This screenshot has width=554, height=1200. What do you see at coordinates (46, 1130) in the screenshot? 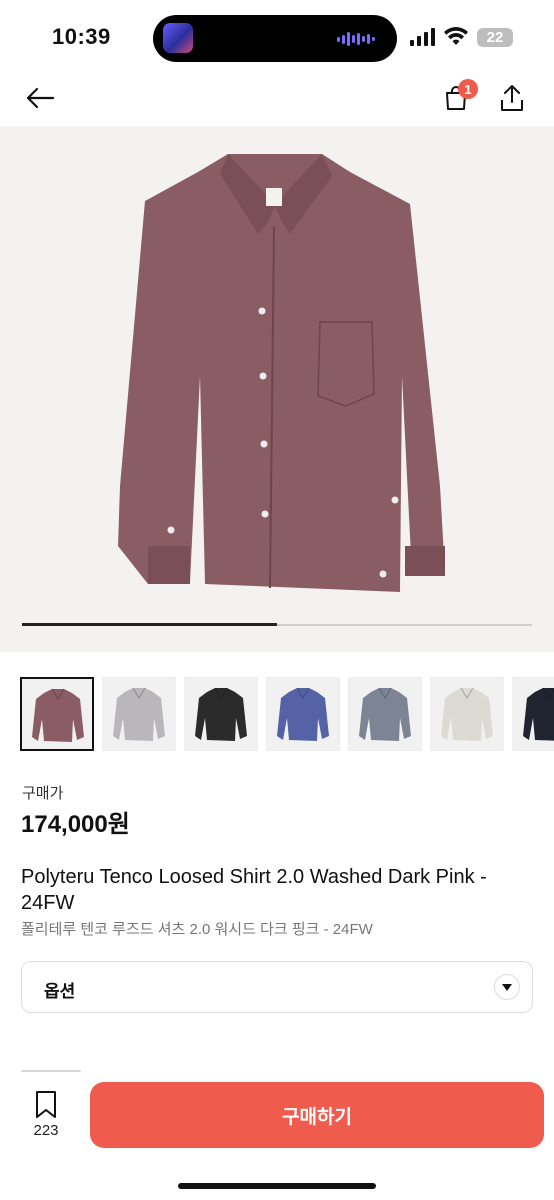
I see `bookmark-count: 223` at bounding box center [46, 1130].